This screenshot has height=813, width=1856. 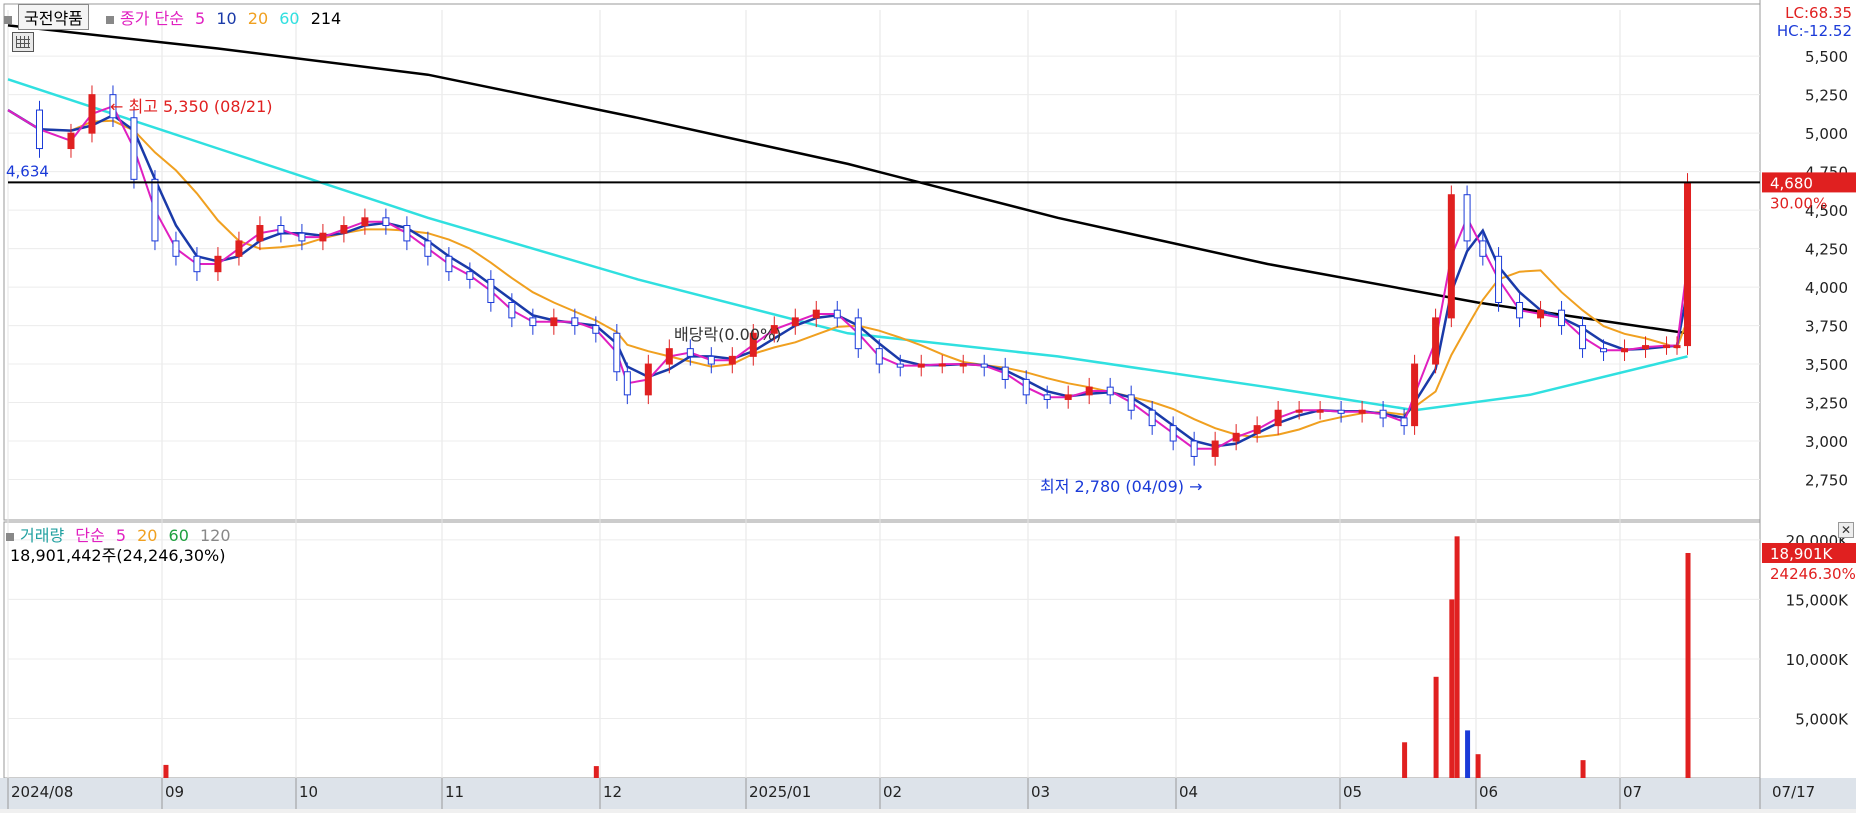 What do you see at coordinates (42, 792) in the screenshot?
I see `x-tick-label: 2024/08` at bounding box center [42, 792].